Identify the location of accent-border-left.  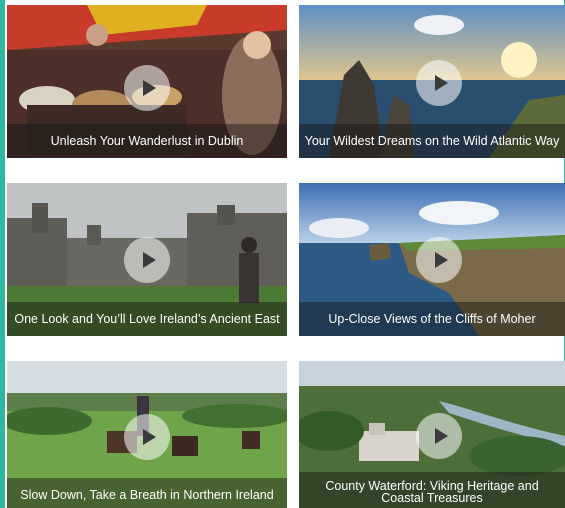
(2, 254).